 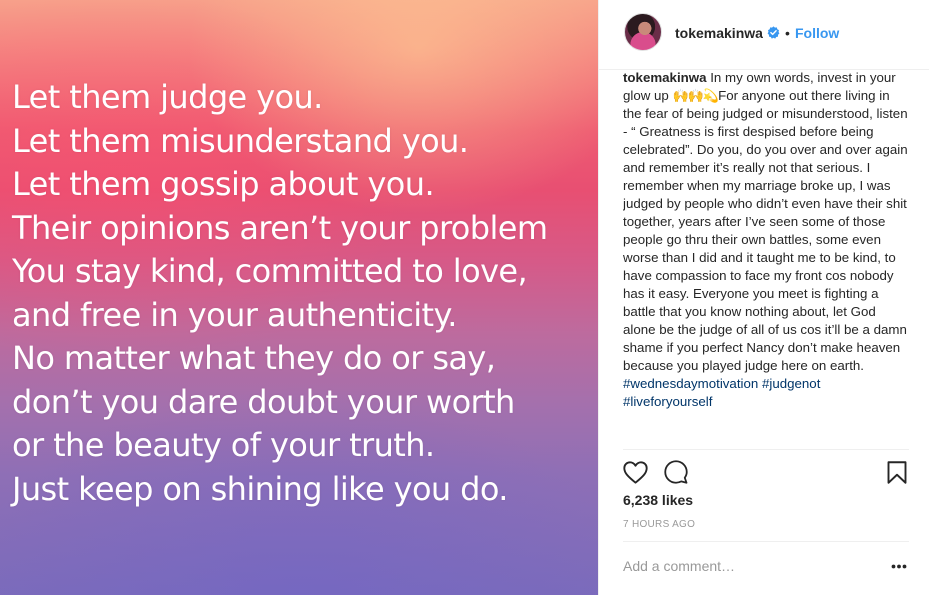 I want to click on heart-outline-icon, so click(x=635, y=472).